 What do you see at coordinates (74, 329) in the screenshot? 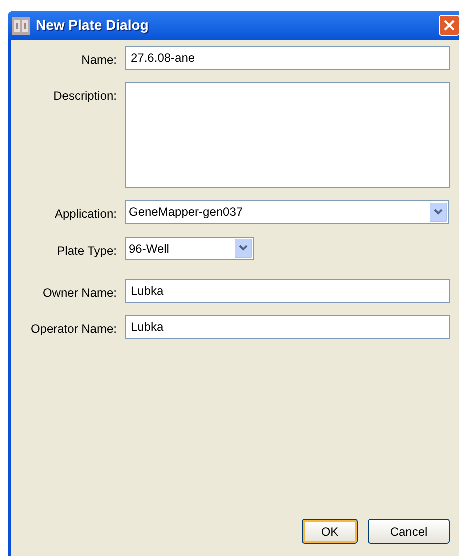
I see `field-label: Operator Name:` at bounding box center [74, 329].